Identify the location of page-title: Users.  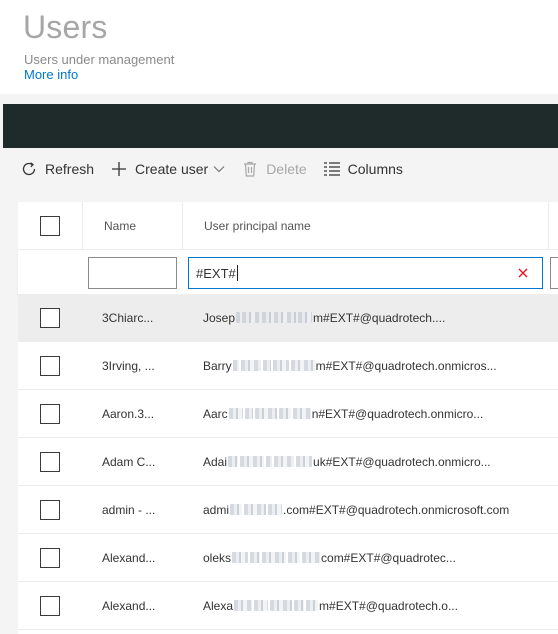
(65, 27).